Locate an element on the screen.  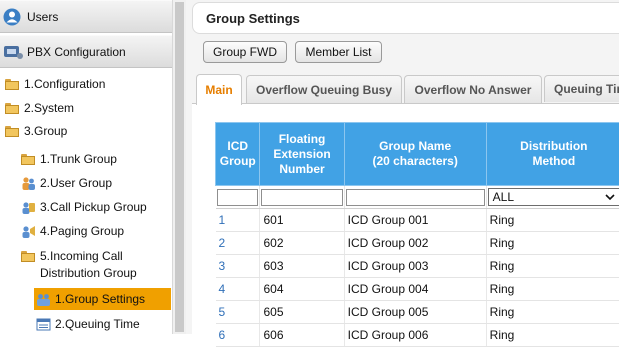
table-row: 1 601 ICD Group 001 Ring is located at coordinates (417, 220).